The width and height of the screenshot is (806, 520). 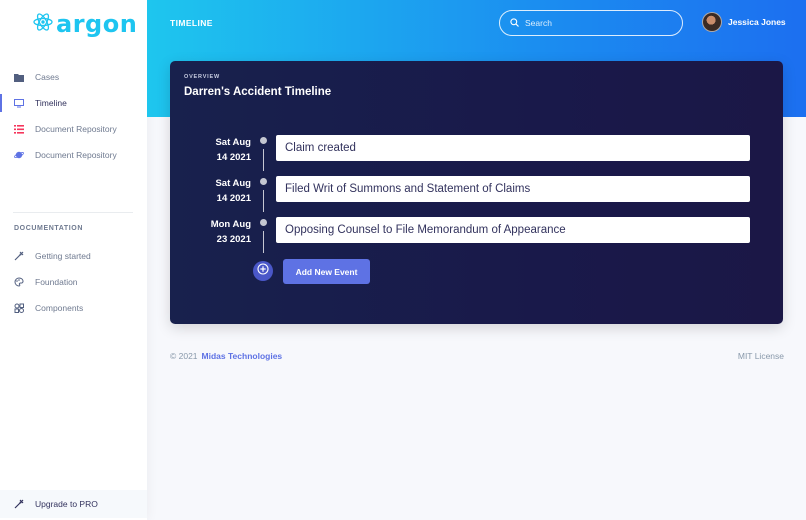 I want to click on sidebar-item-foundation: Foundation, so click(x=73, y=282).